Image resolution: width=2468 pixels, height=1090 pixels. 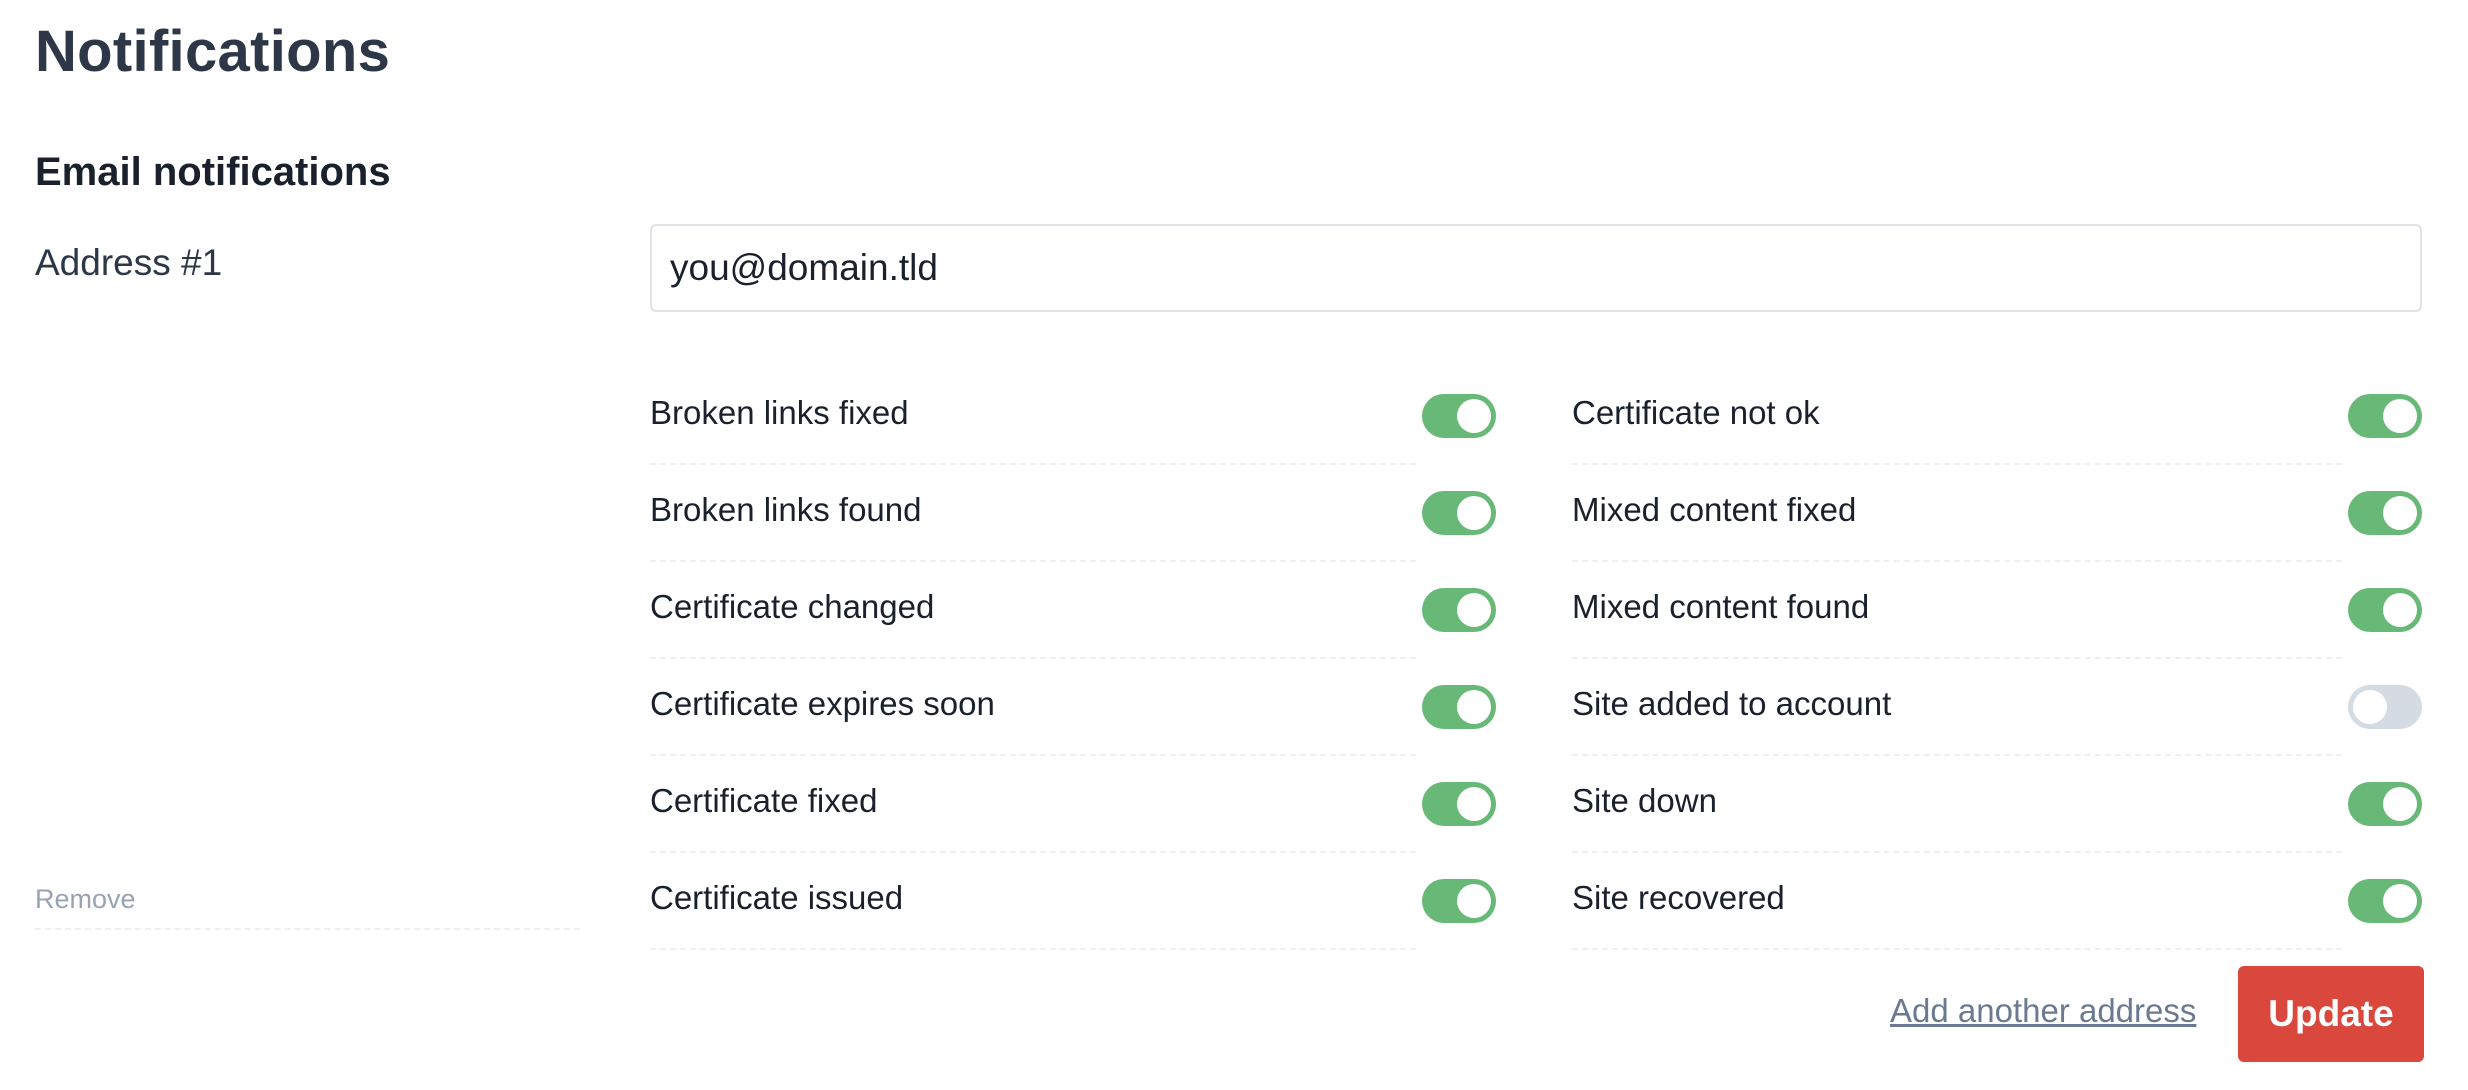 I want to click on email-address-input, so click(x=1536, y=268).